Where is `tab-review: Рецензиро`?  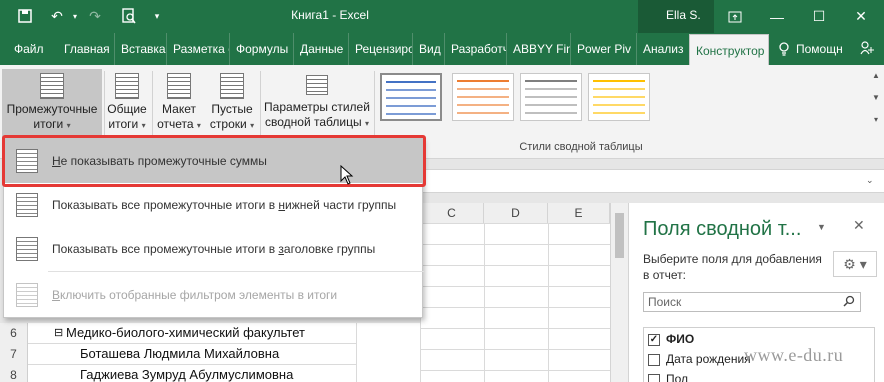 tab-review: Рецензиро is located at coordinates (381, 49).